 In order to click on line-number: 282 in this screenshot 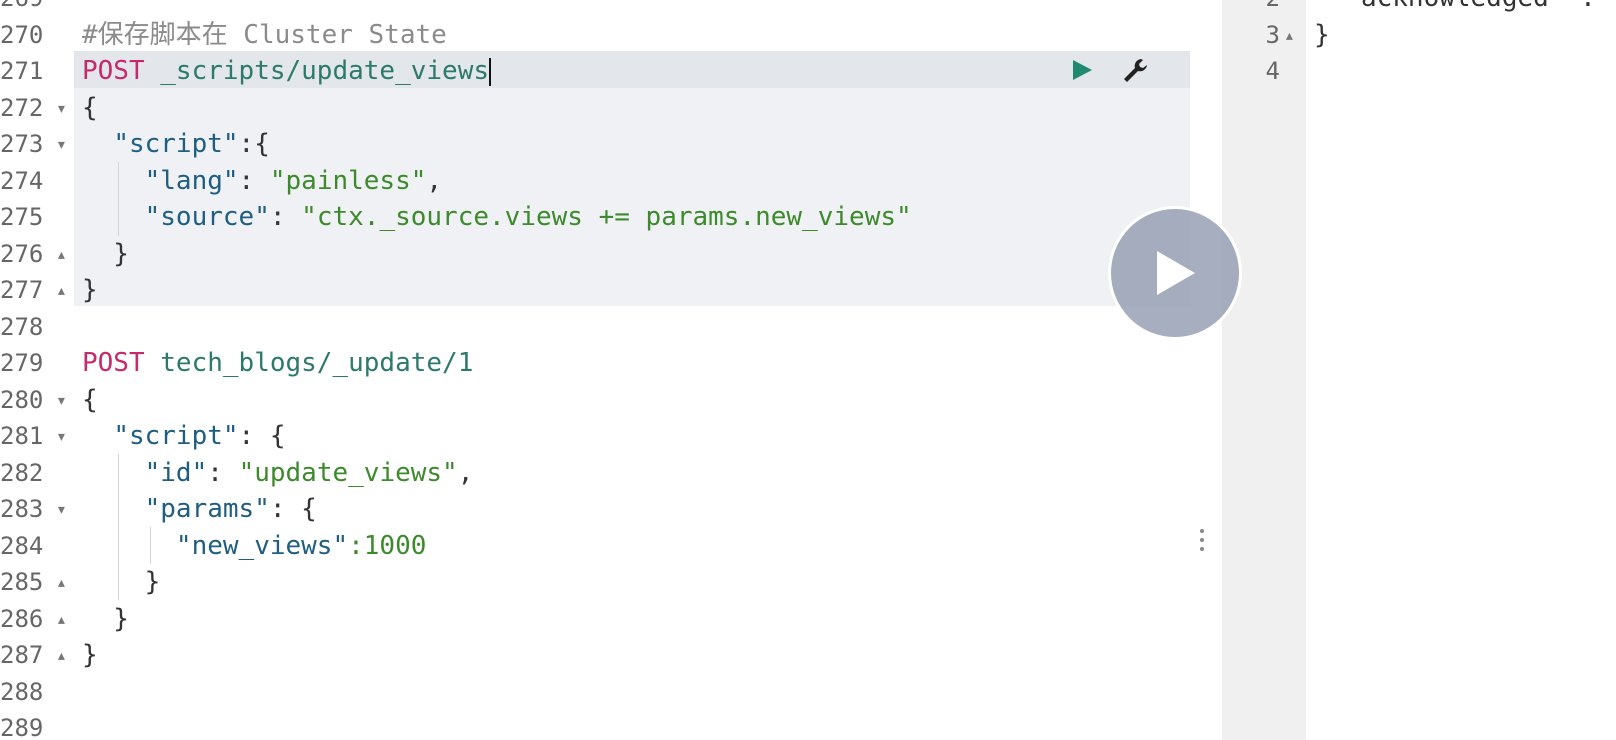, I will do `click(22, 472)`.